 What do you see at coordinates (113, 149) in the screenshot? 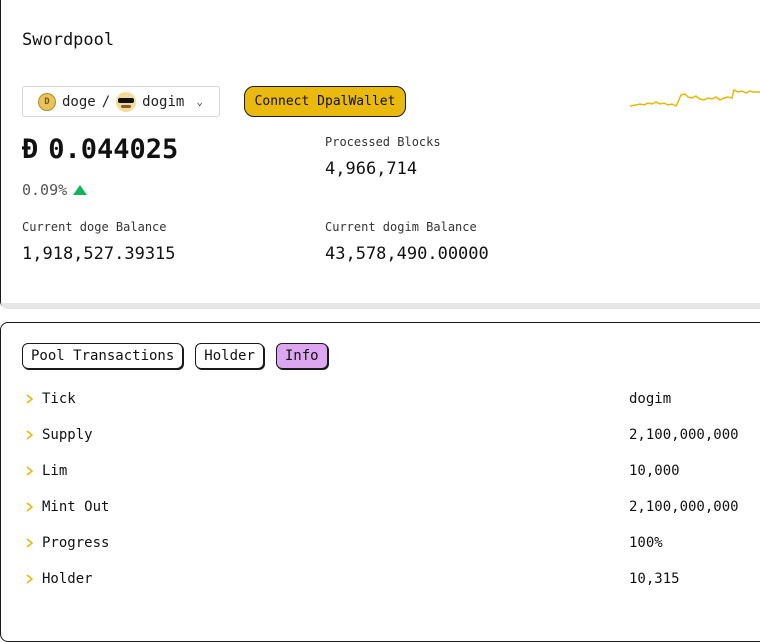
I see `price-value: 0.044025` at bounding box center [113, 149].